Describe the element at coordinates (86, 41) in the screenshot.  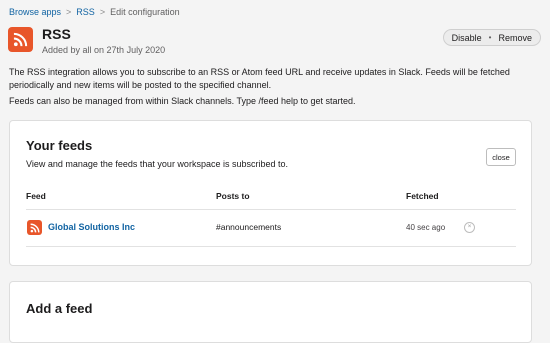
I see `app-header: RSS Added by all on 27th July 2020` at that location.